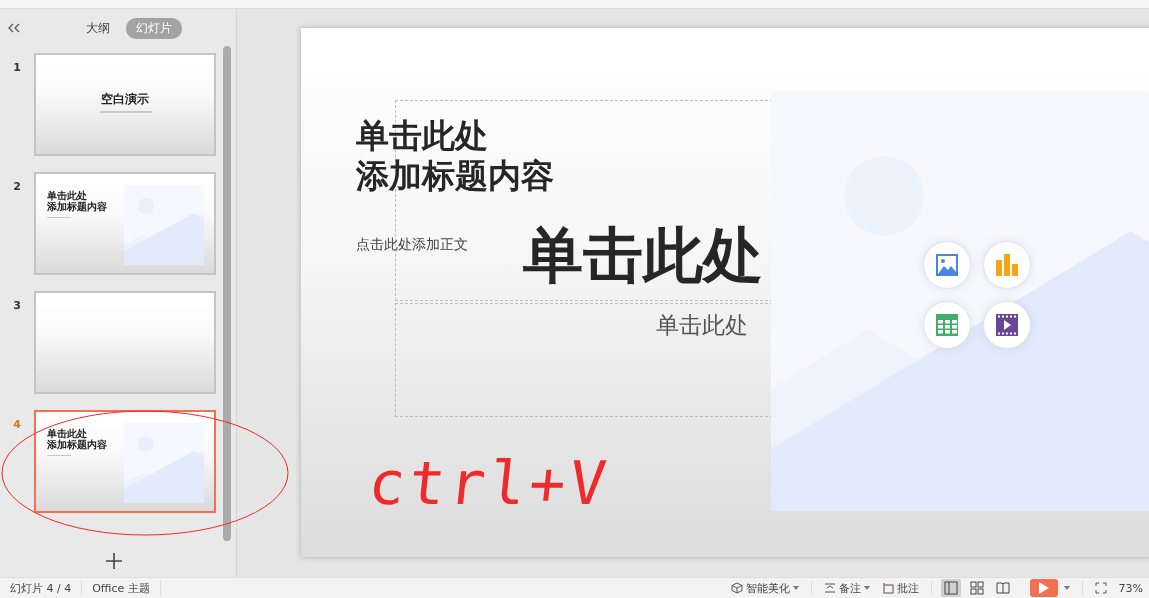 The width and height of the screenshot is (1149, 598). Describe the element at coordinates (764, 588) in the screenshot. I see `beautify-button: 智能美化` at that location.